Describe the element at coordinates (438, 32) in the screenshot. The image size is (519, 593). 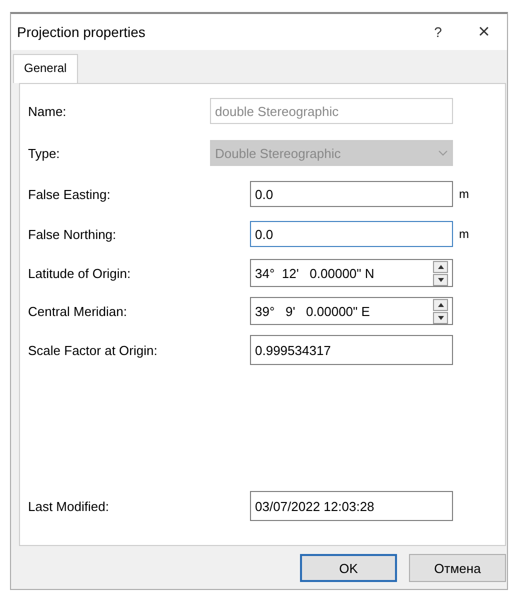
I see `help-button: ?` at that location.